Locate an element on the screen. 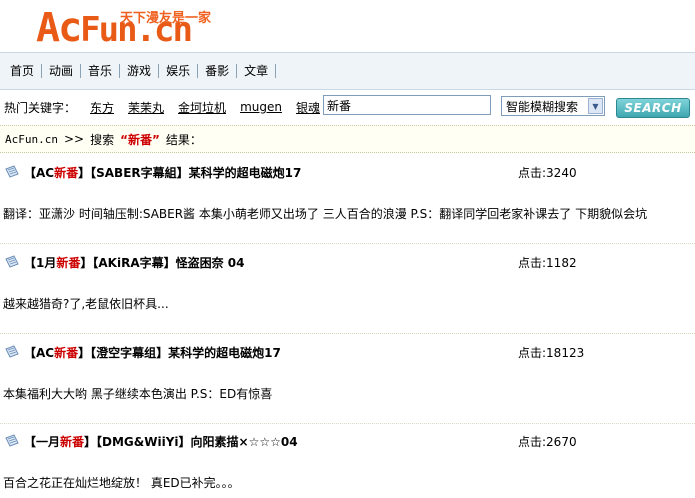 The height and width of the screenshot is (498, 695). result-hits: 点击:1182 is located at coordinates (547, 263).